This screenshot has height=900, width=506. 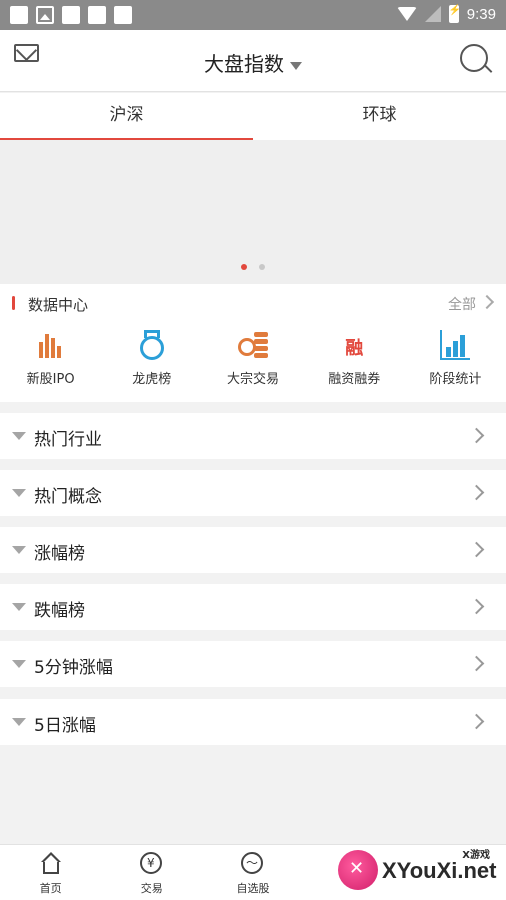 What do you see at coordinates (358, 870) in the screenshot?
I see `watermark-logo-icon` at bounding box center [358, 870].